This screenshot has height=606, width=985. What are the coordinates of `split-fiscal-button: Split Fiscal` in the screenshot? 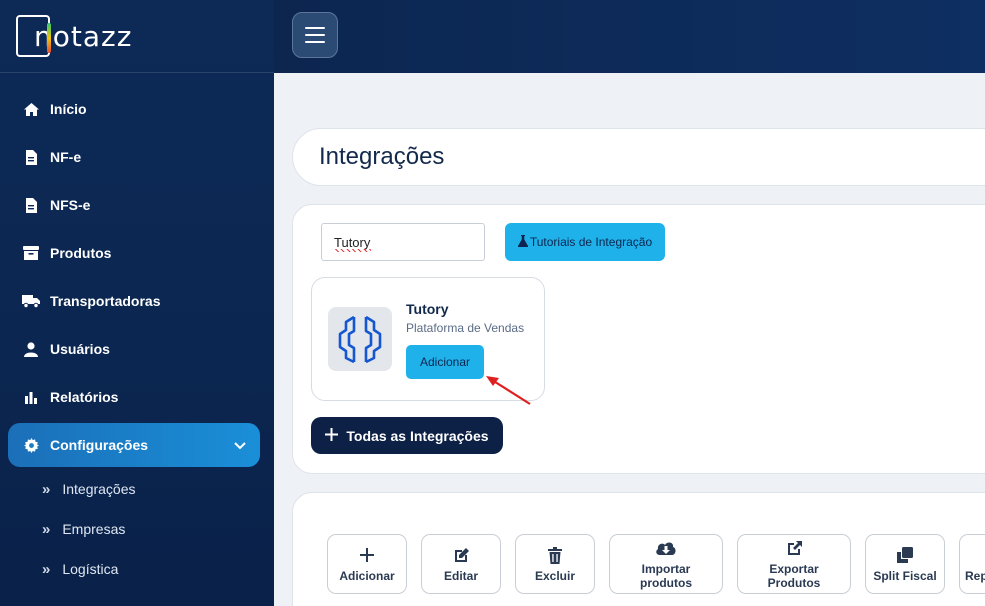 It's located at (905, 564).